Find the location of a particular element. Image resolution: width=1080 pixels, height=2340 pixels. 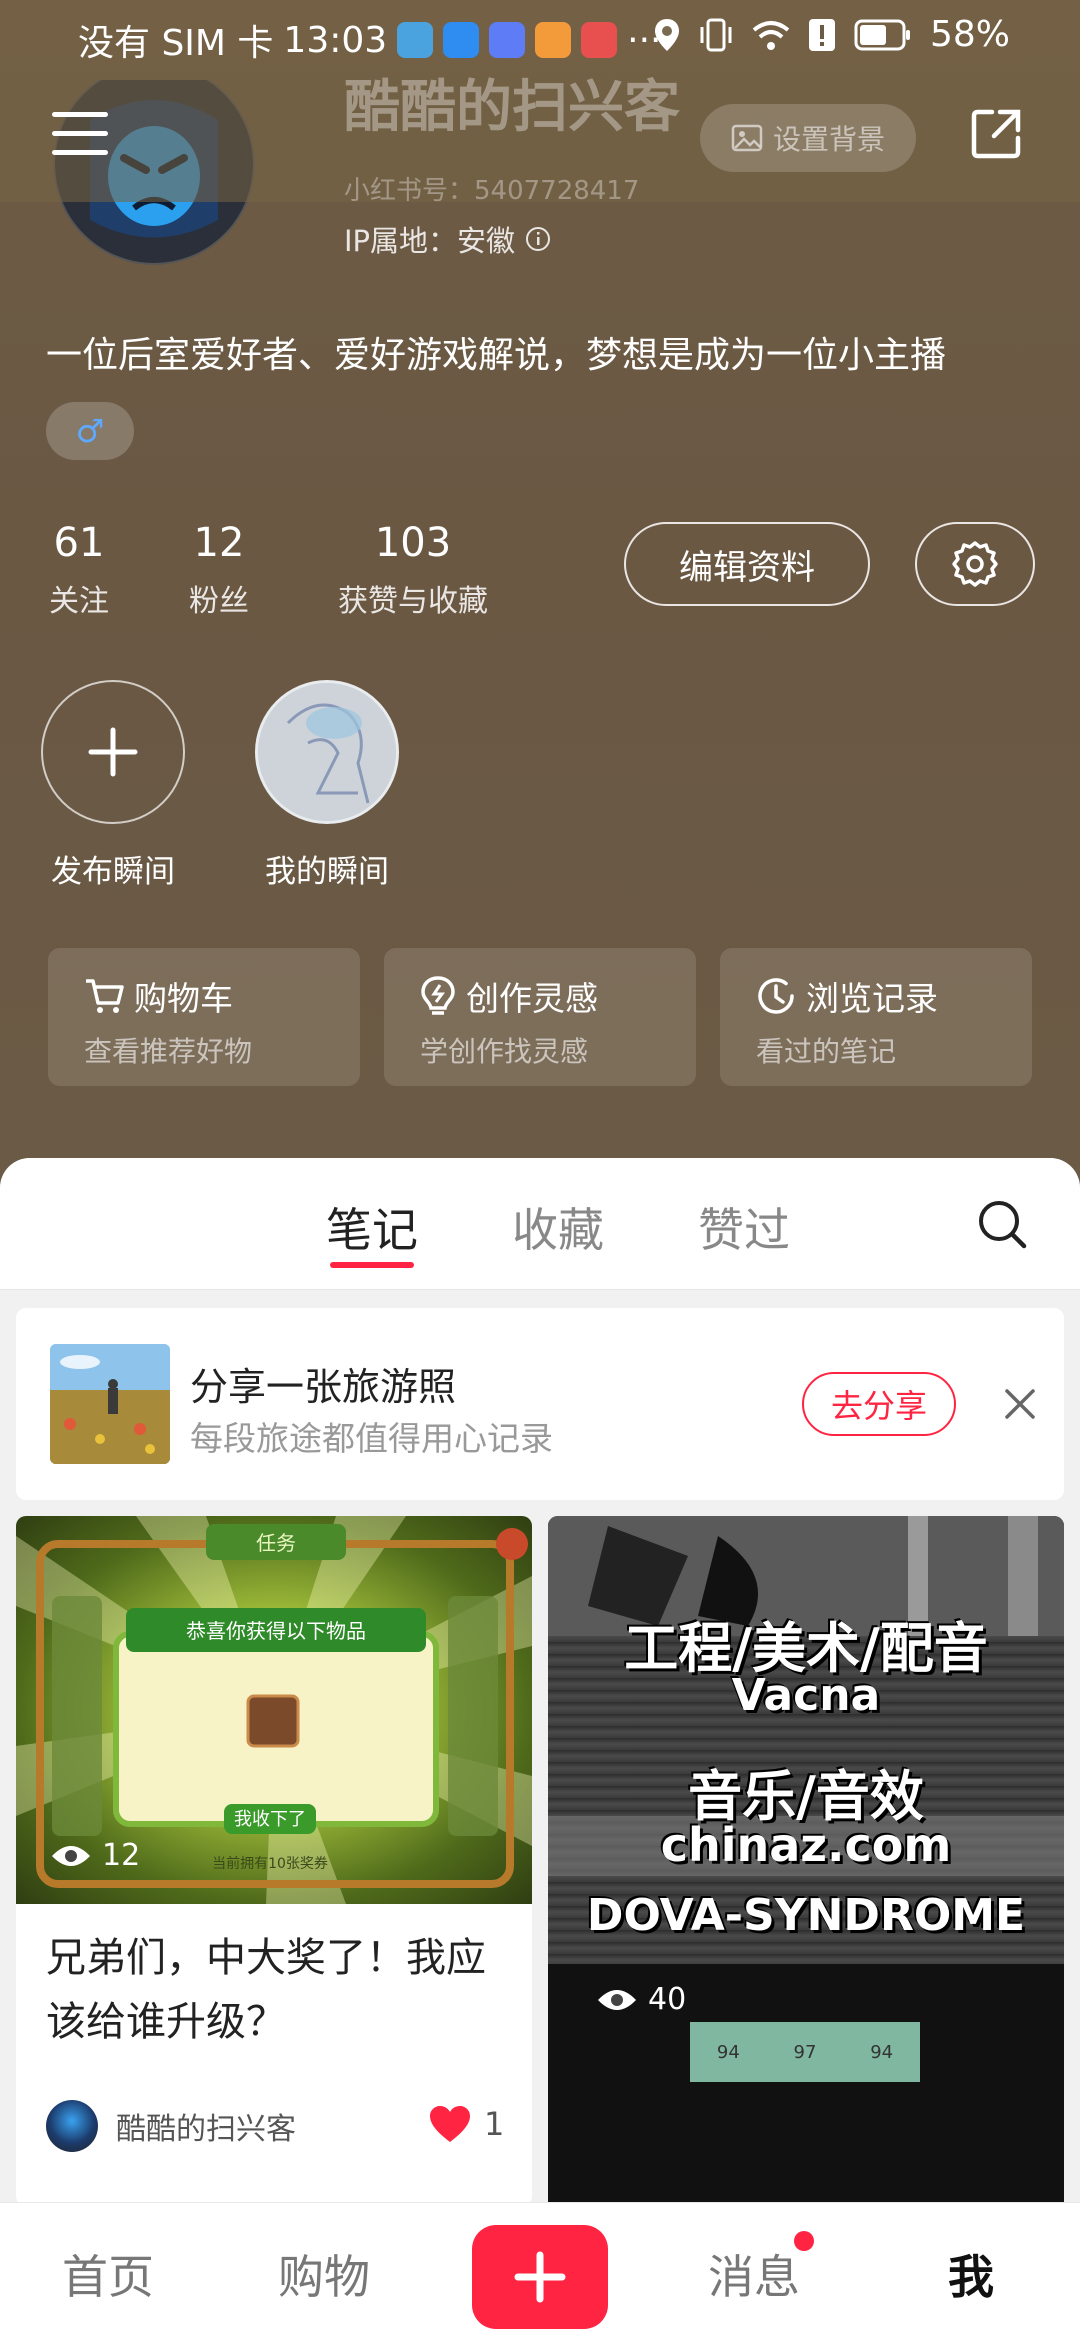

set-background-label: 设置背景 is located at coordinates (828, 139).